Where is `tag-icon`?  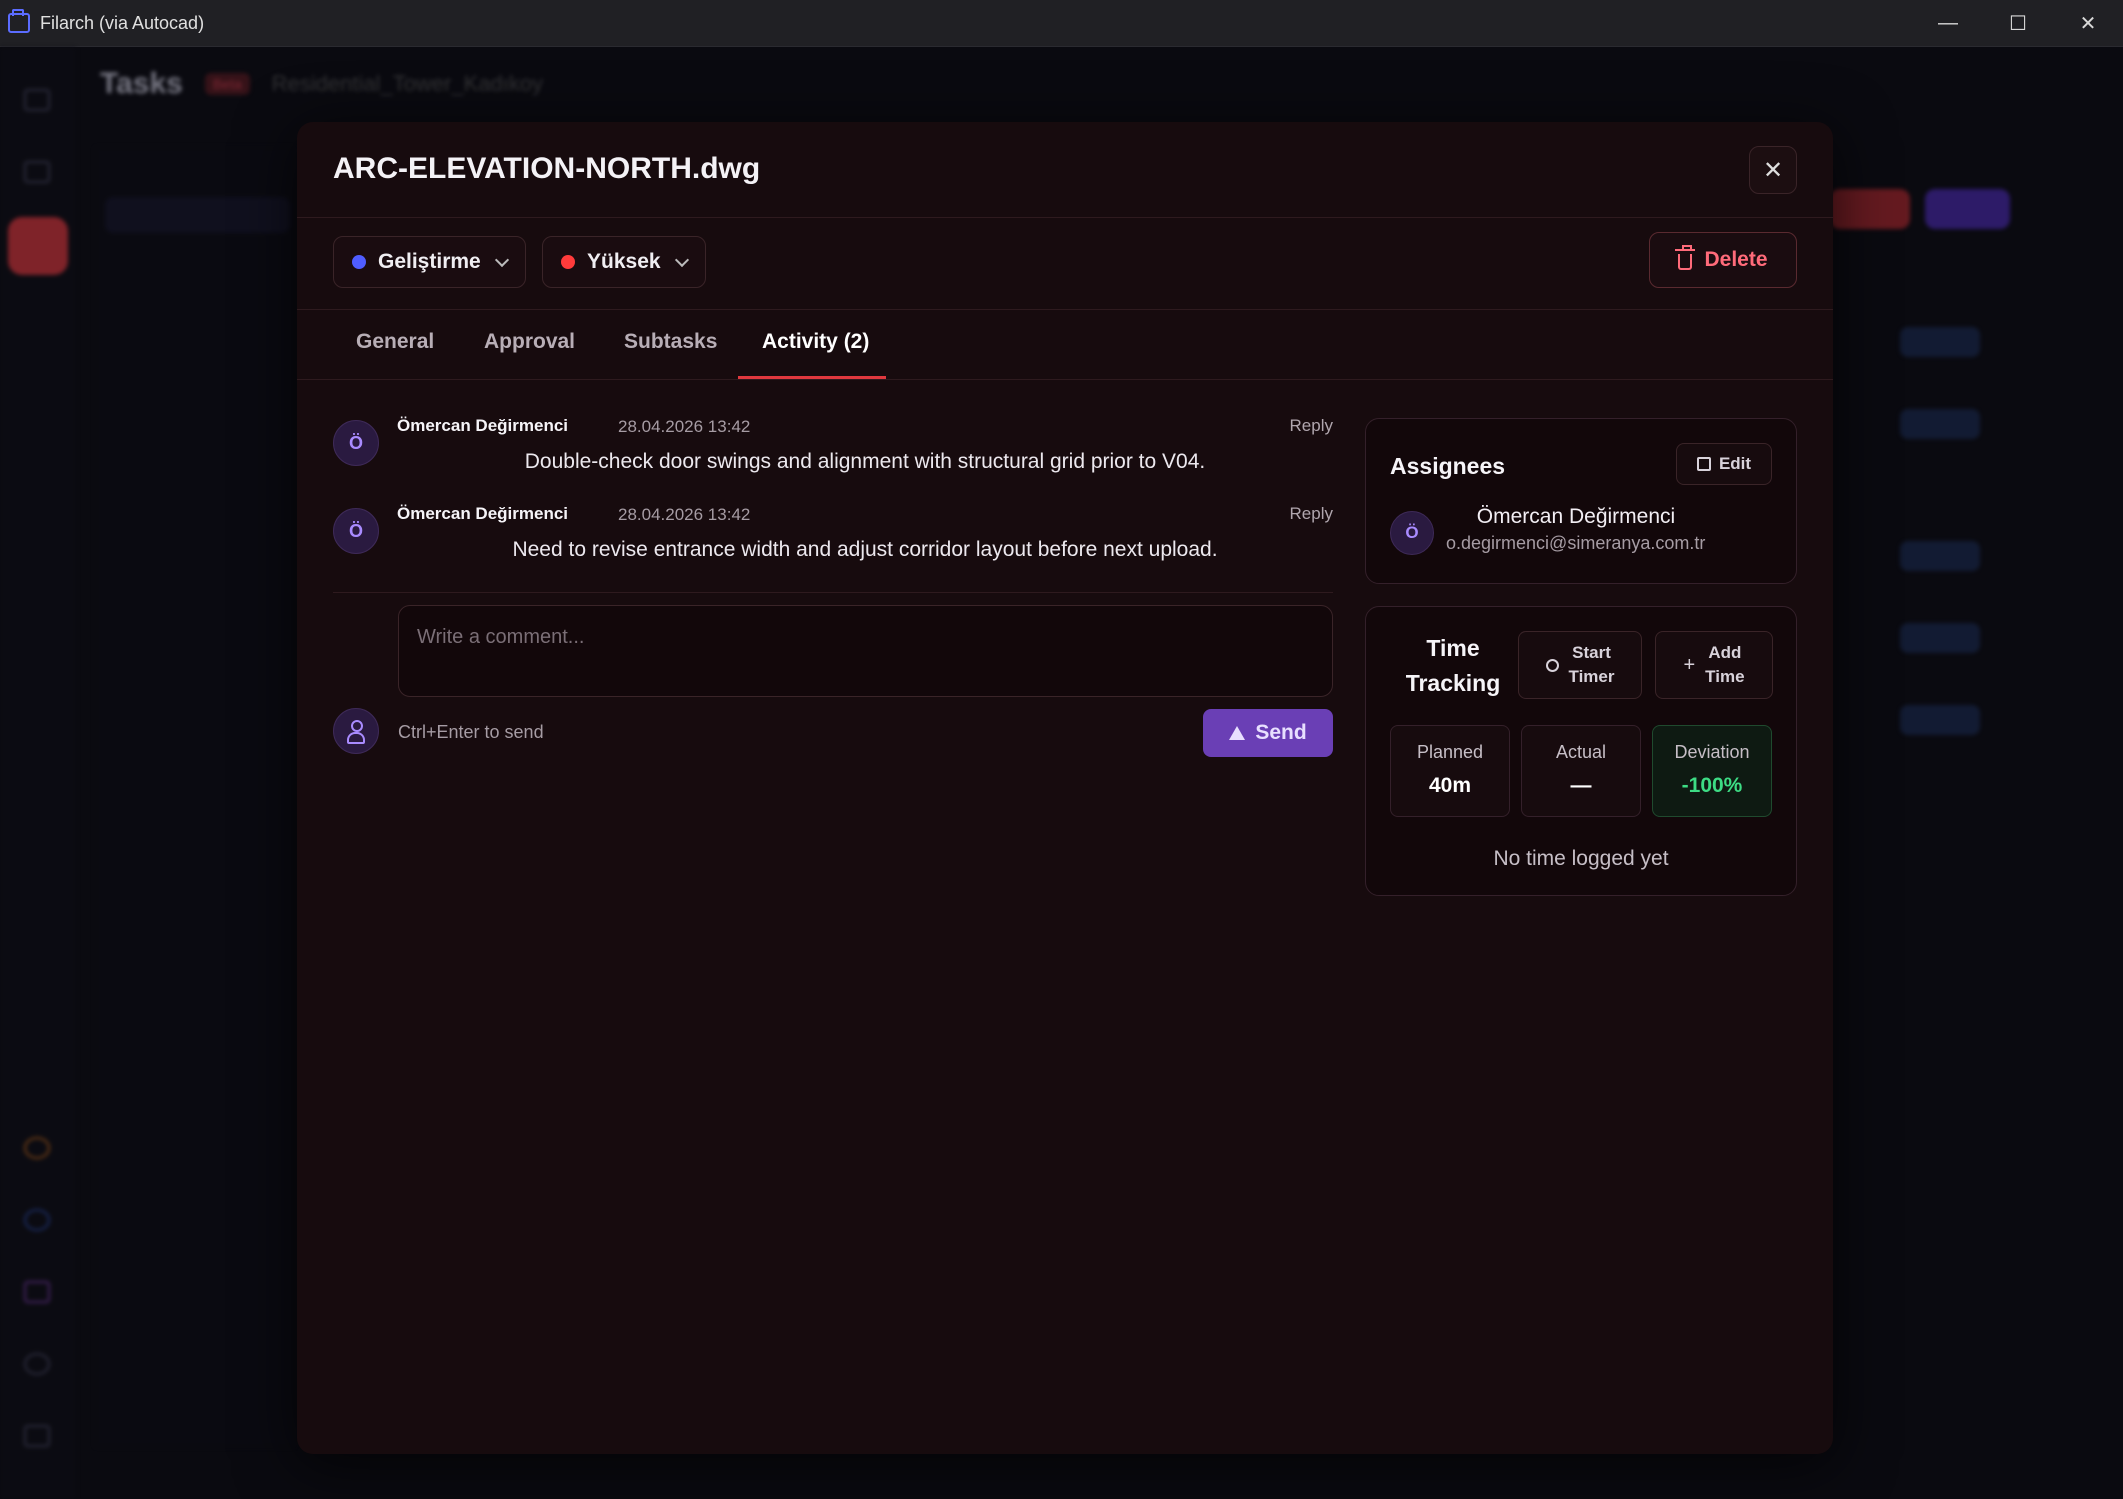
tag-icon is located at coordinates (37, 1292).